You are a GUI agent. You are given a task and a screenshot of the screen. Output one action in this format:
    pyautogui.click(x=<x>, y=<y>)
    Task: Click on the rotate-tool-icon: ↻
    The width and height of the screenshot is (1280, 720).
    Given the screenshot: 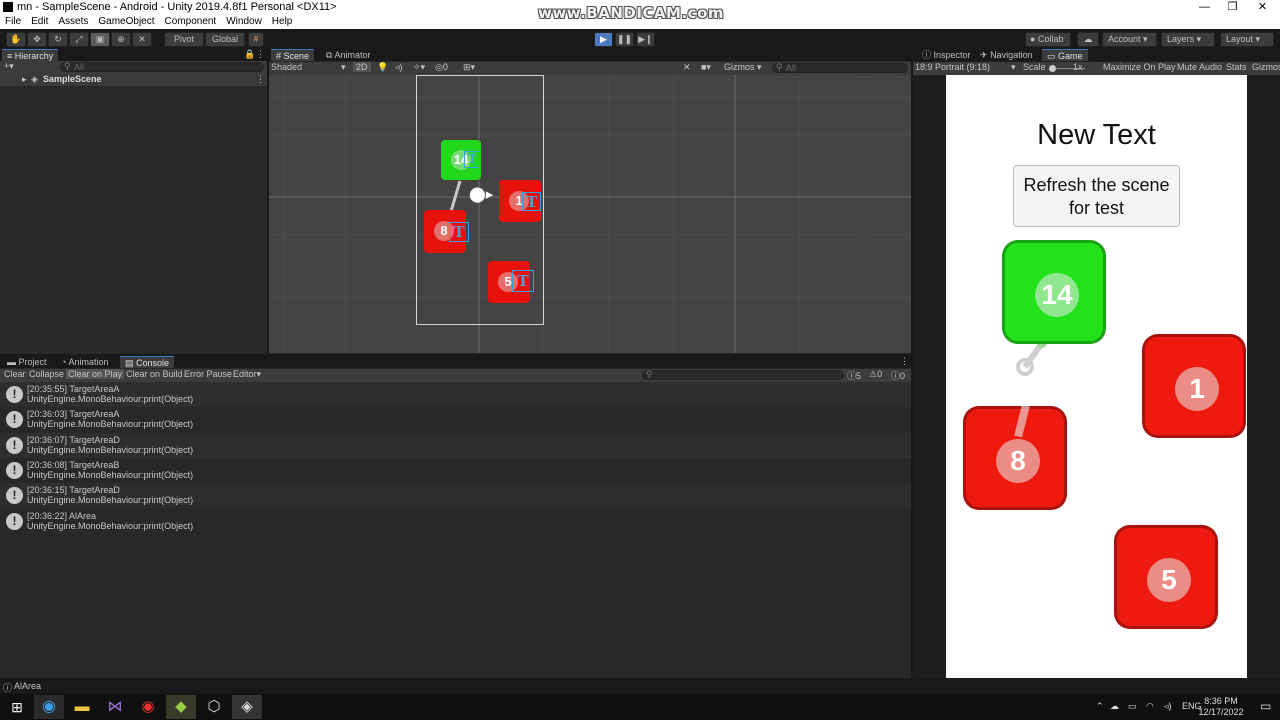 What is the action you would take?
    pyautogui.click(x=58, y=39)
    